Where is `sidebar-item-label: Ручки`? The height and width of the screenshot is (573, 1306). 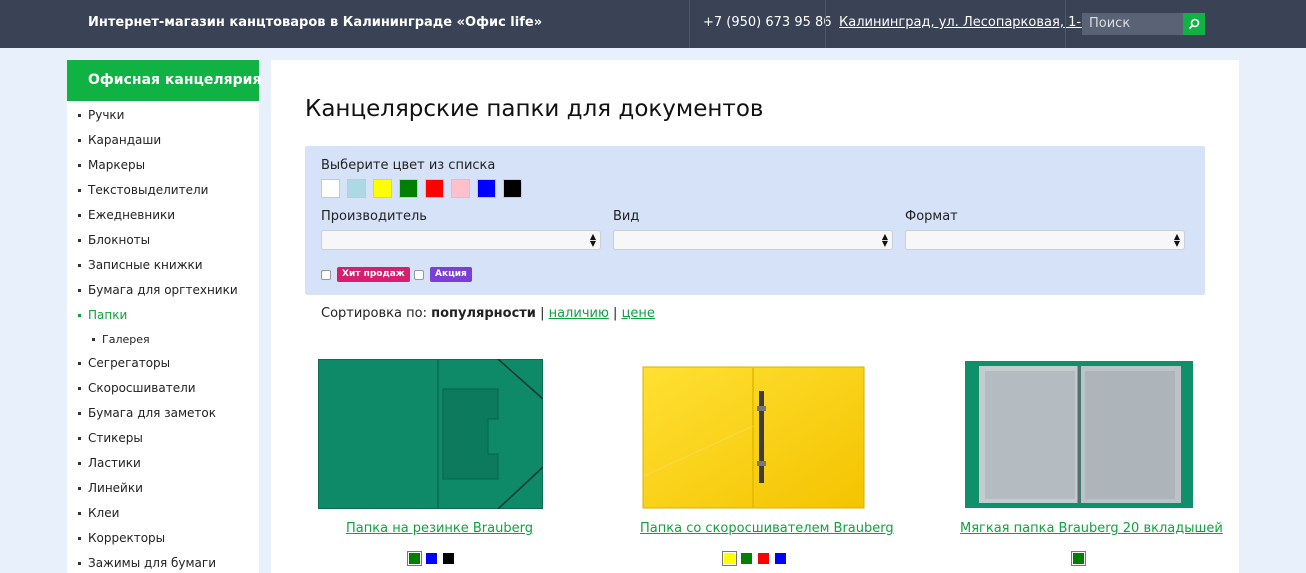
sidebar-item-label: Ручки is located at coordinates (106, 115).